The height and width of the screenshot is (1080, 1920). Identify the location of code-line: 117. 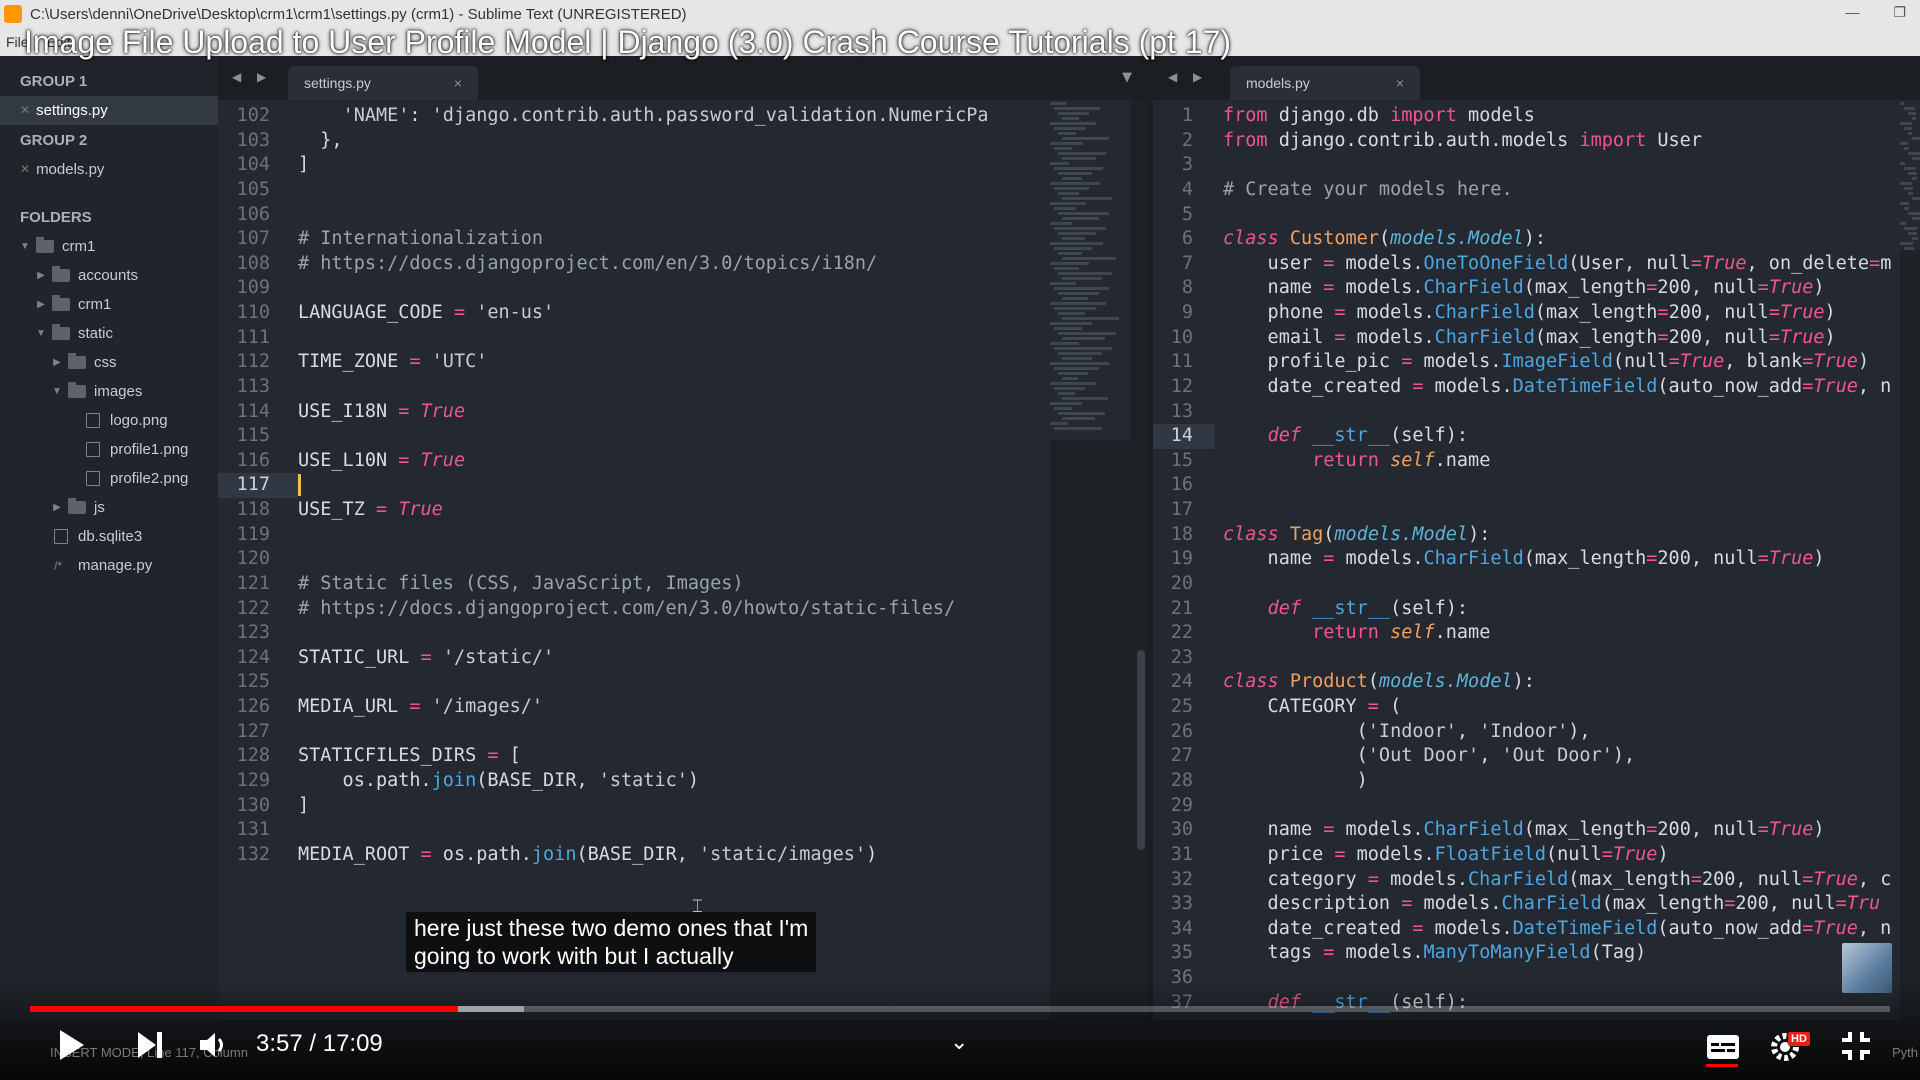
(634, 486).